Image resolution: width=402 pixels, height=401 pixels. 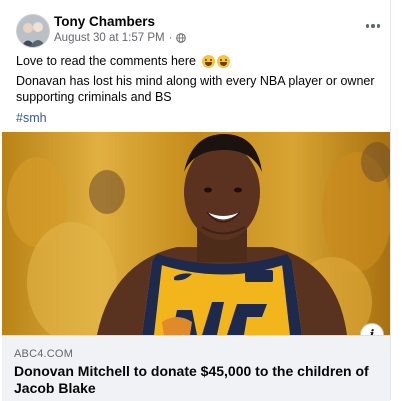 I want to click on post-text-first: Love to read the comments here, so click(x=106, y=61).